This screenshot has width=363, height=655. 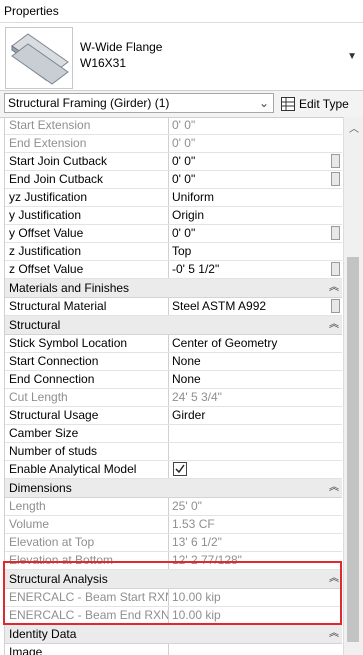 I want to click on edit-type-button: Edit Type, so click(x=315, y=104).